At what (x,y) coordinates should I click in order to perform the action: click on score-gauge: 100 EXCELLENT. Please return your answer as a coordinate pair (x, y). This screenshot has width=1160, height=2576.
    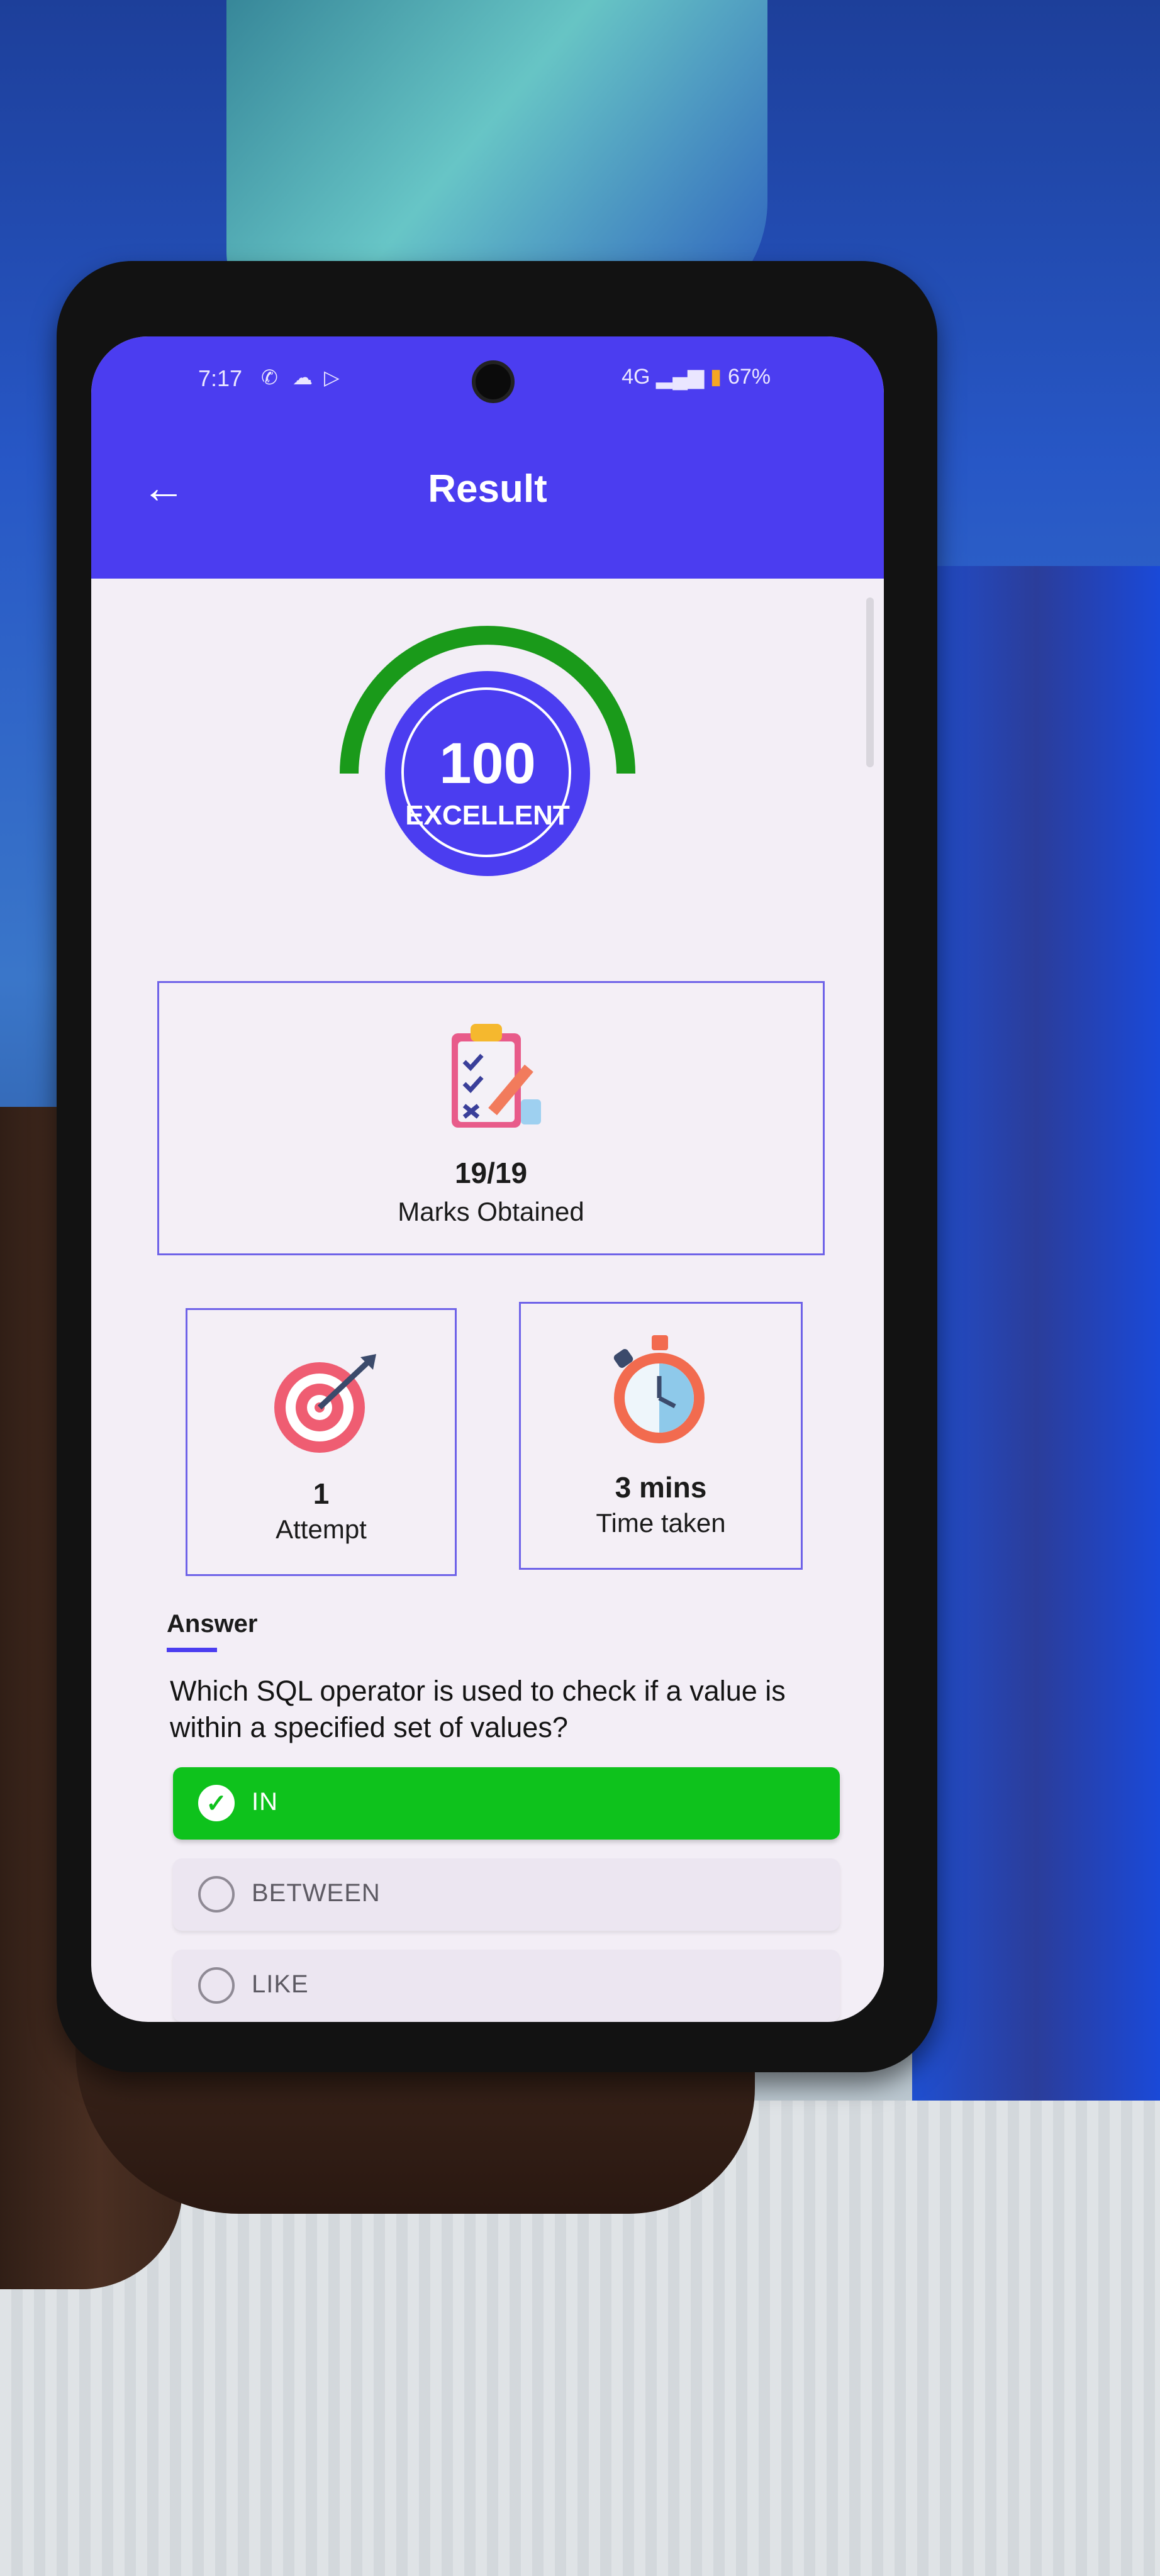
    Looking at the image, I should click on (488, 773).